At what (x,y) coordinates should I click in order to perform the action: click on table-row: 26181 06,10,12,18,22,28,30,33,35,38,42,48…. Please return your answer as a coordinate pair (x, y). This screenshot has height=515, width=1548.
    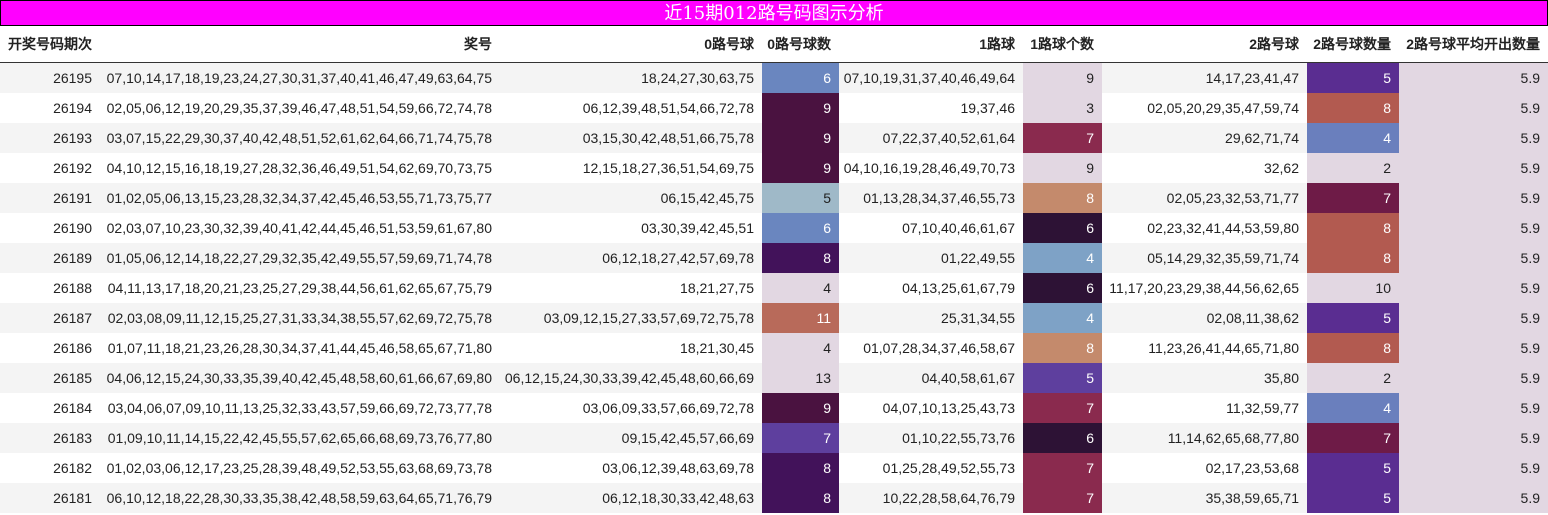
    Looking at the image, I should click on (774, 498).